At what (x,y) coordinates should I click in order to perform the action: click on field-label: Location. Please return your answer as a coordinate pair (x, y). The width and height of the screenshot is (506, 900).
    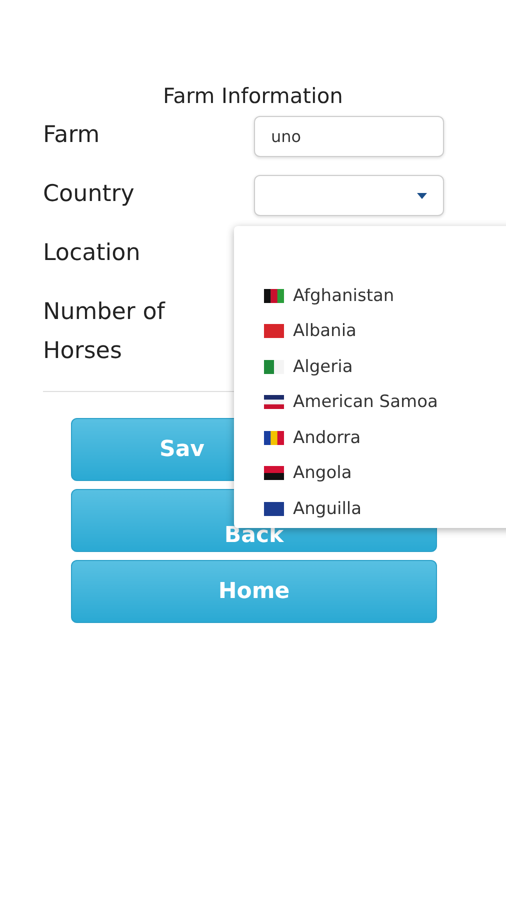
    Looking at the image, I should click on (92, 253).